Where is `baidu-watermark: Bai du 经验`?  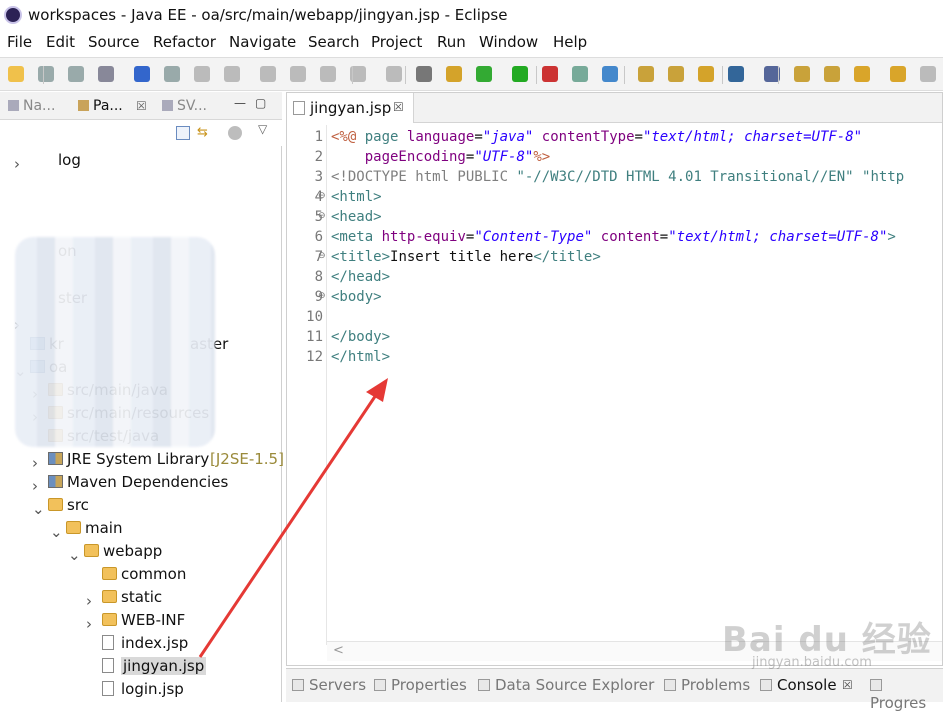 baidu-watermark: Bai du 经验 is located at coordinates (827, 640).